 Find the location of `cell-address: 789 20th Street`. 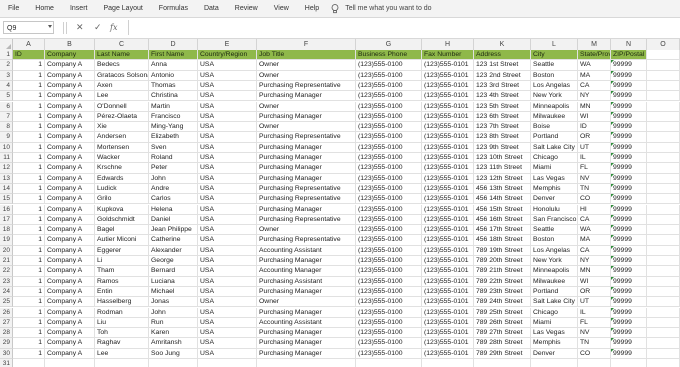

cell-address: 789 20th Street is located at coordinates (502, 261).